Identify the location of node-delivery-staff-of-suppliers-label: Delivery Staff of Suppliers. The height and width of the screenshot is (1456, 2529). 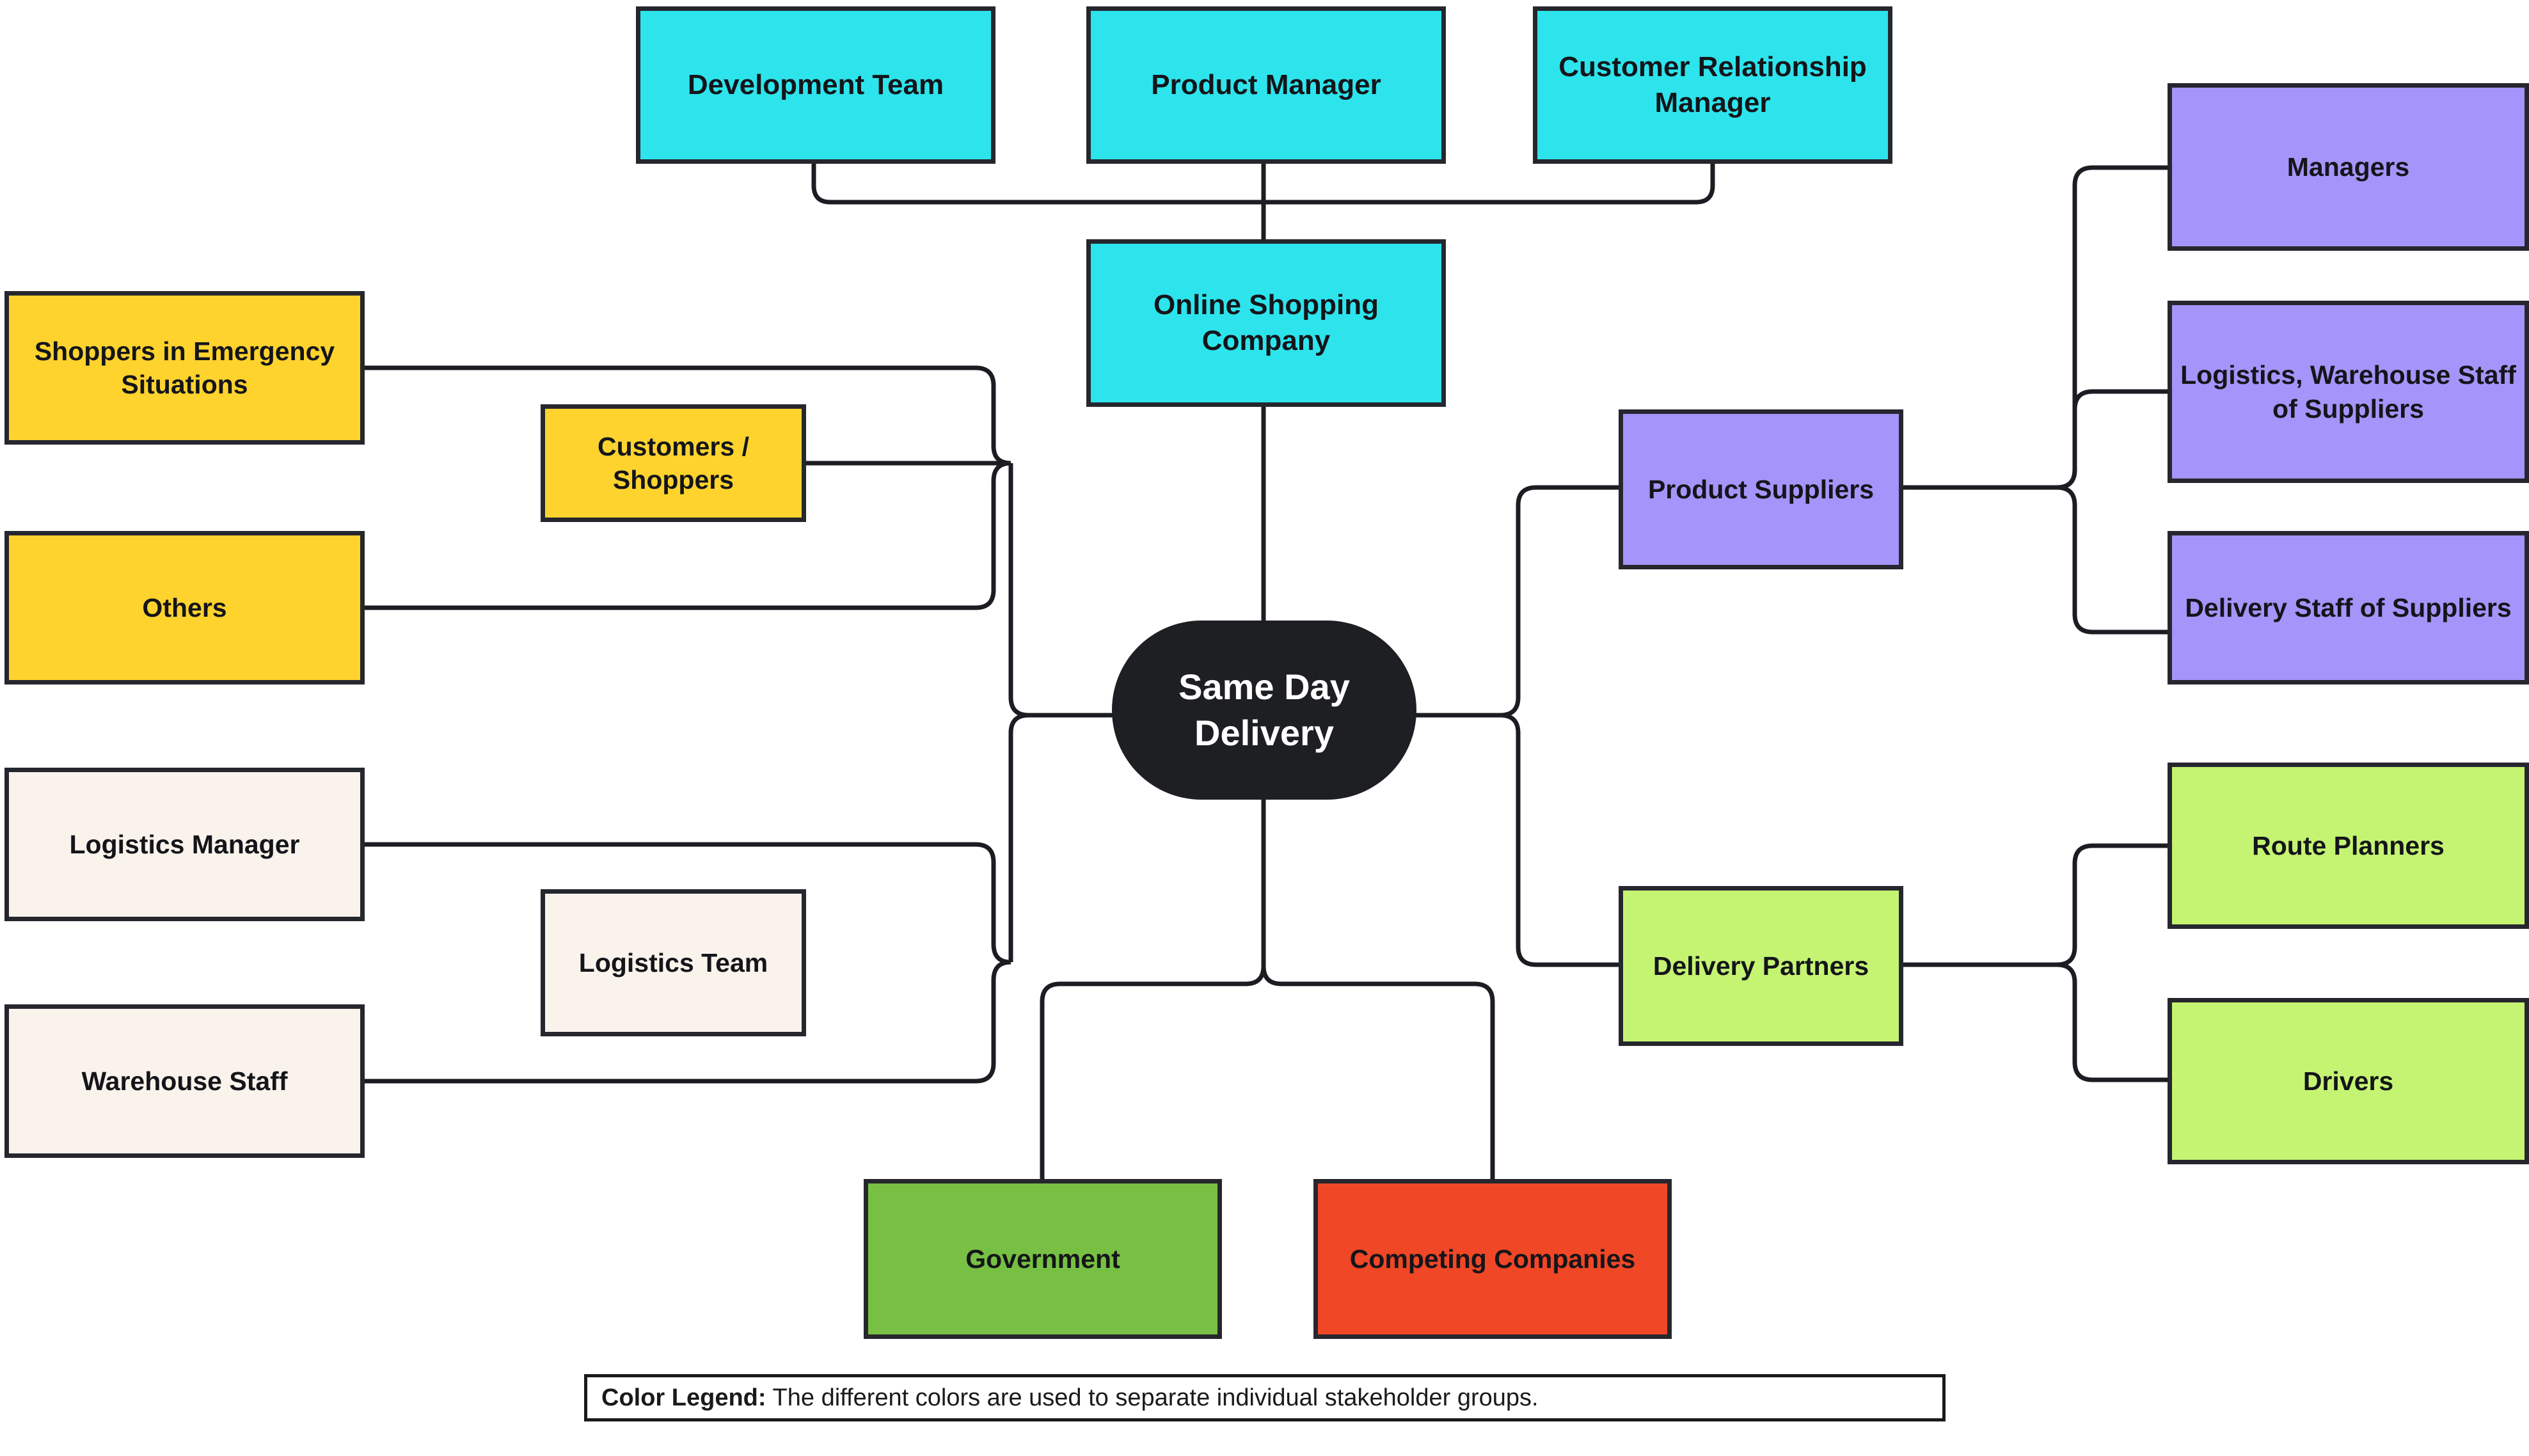
(2348, 607).